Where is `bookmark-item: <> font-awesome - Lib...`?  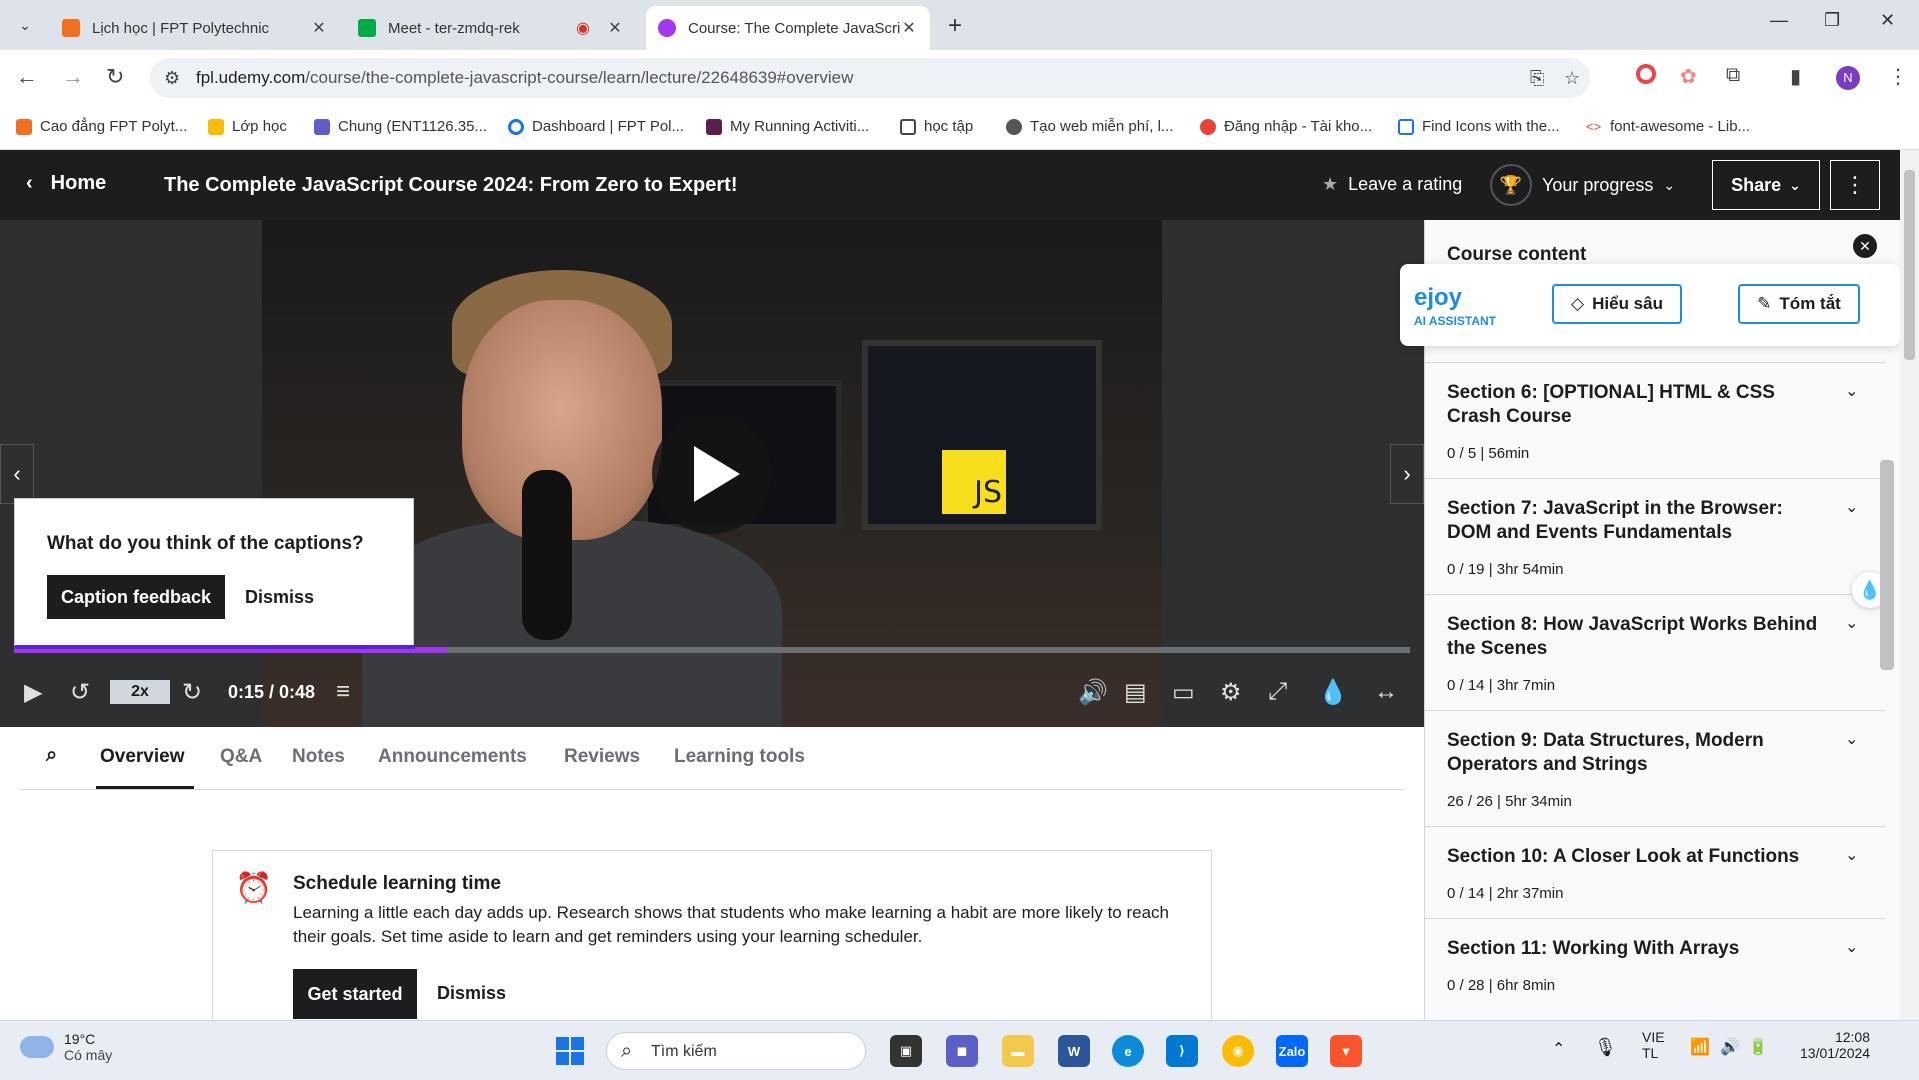
bookmark-item: <> font-awesome - Lib... is located at coordinates (1668, 126).